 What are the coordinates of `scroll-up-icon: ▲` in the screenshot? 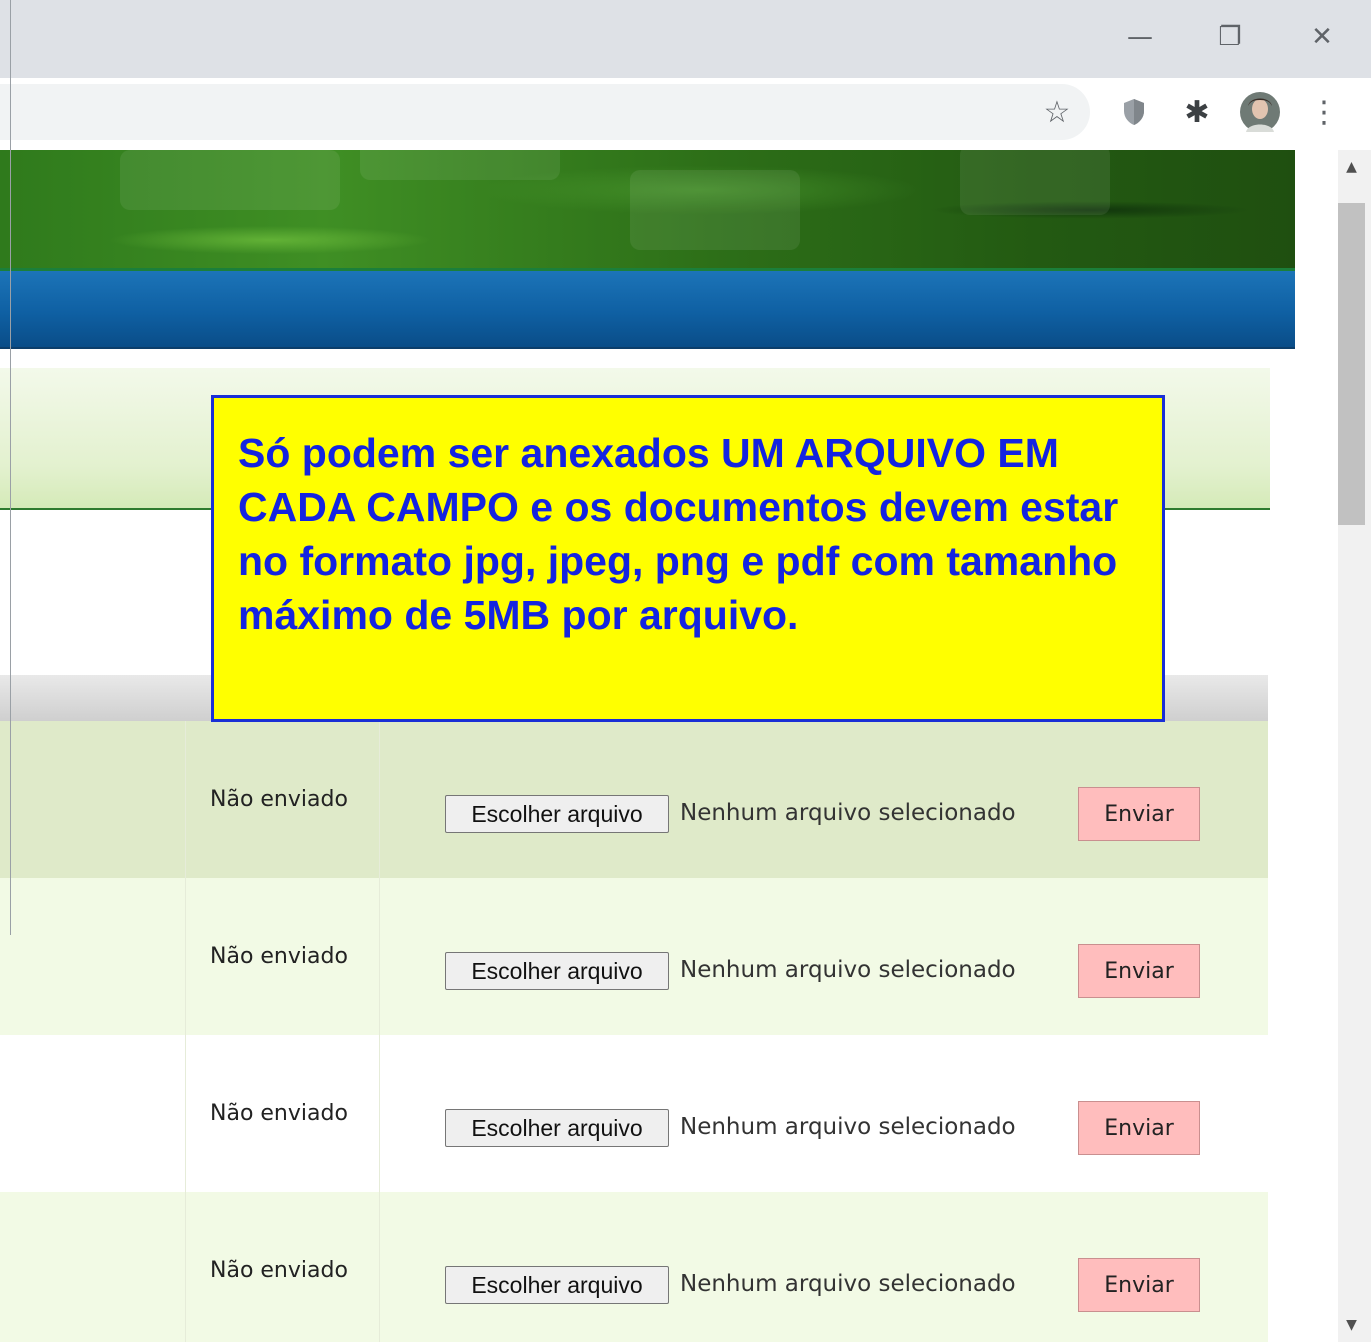 It's located at (1351, 167).